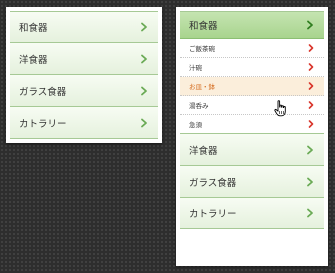  I want to click on submenu: ご飯茶碗 汁碗 お皿・鉢 湯呑み 急須, so click(252, 86).